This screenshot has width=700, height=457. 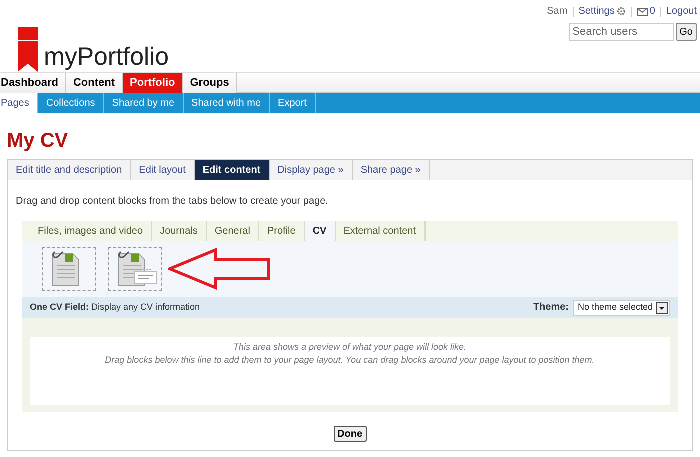 What do you see at coordinates (350, 347) in the screenshot?
I see `preview-text: This area shows a preview of what your page will look like.` at bounding box center [350, 347].